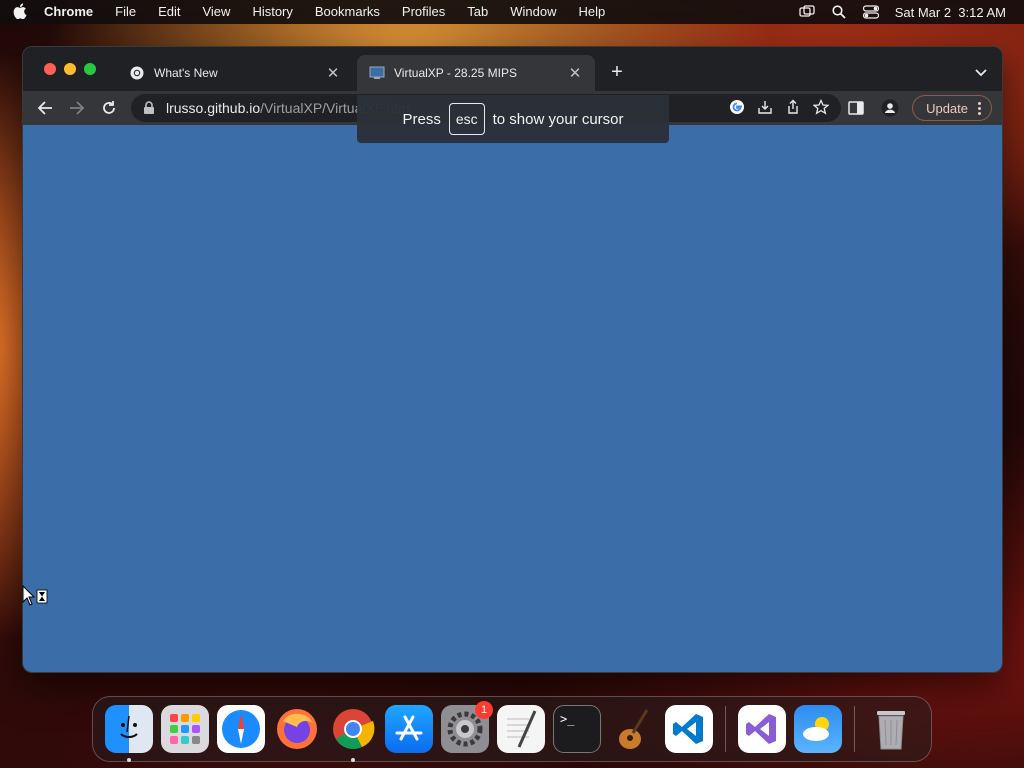 This screenshot has width=1024, height=768. Describe the element at coordinates (423, 12) in the screenshot. I see `menu-profiles: Profiles` at that location.